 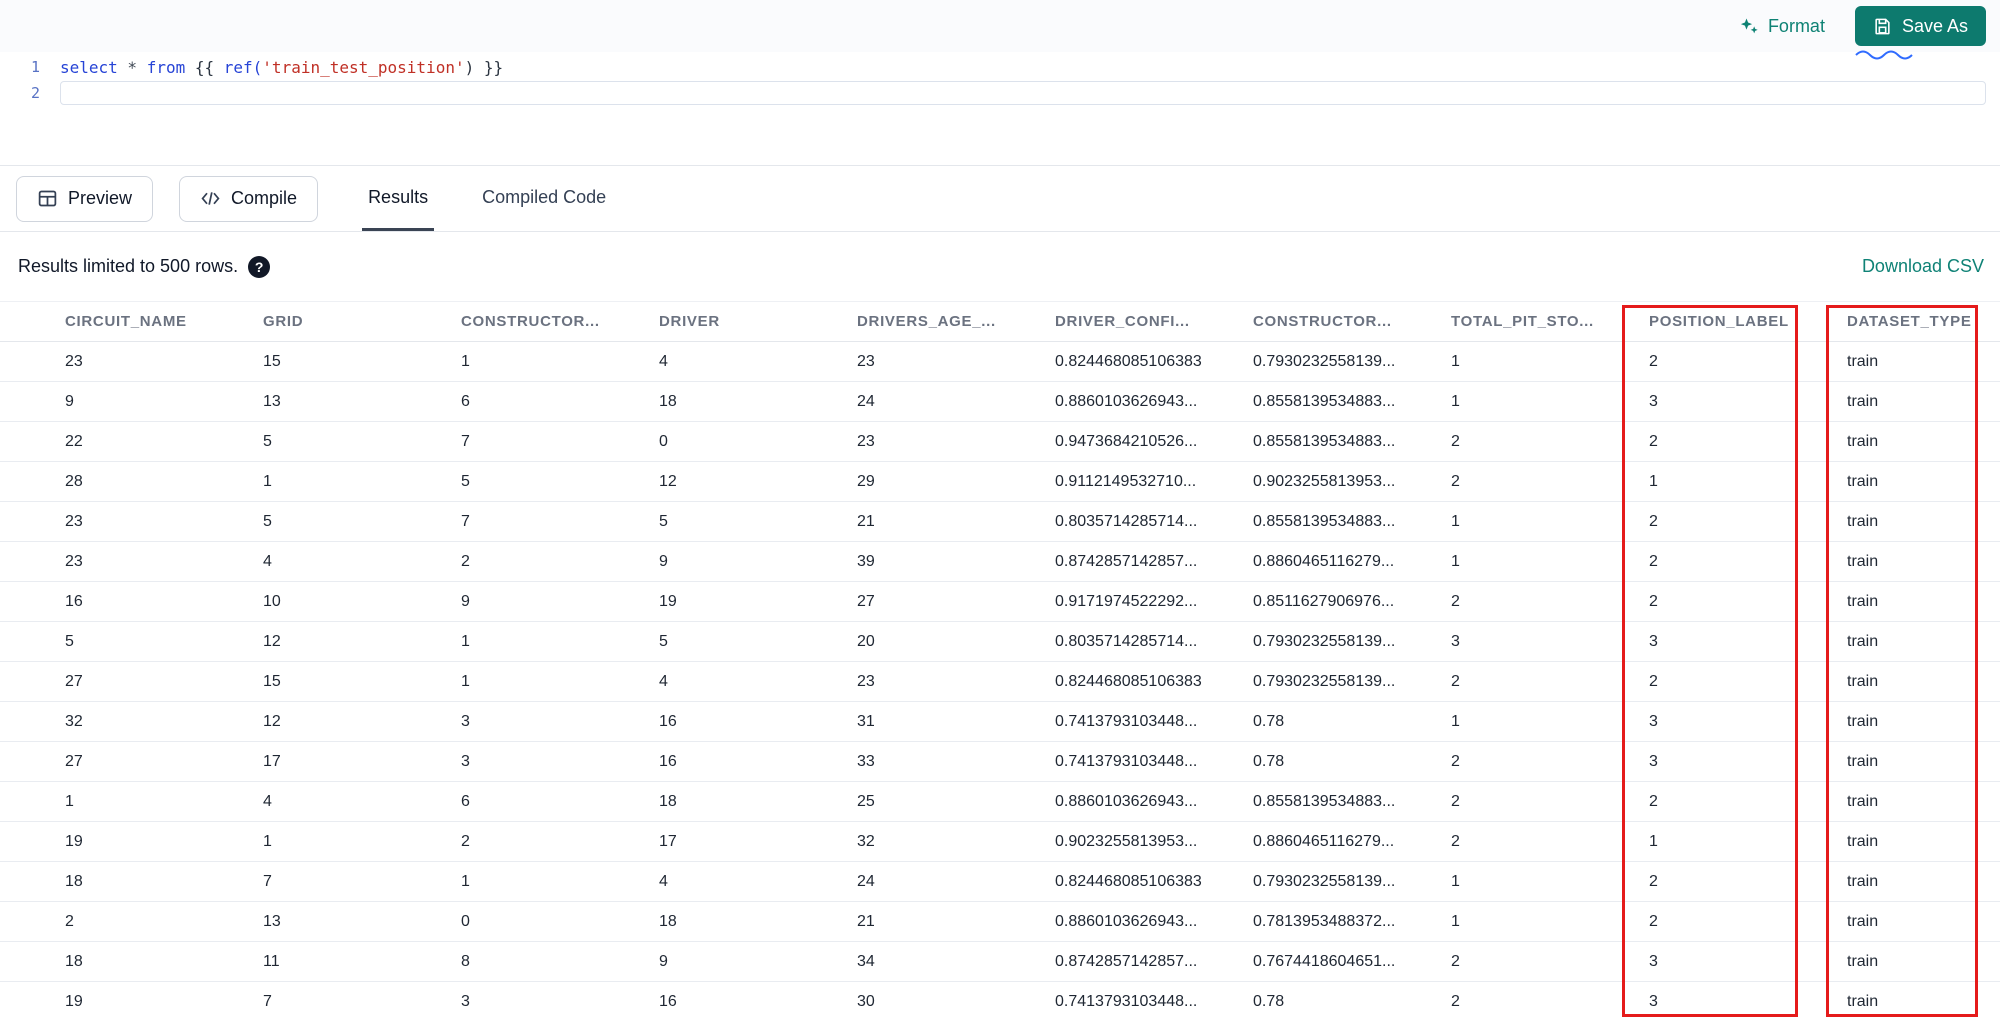 I want to click on column-header: CIRCUIT_NAME, so click(x=164, y=321).